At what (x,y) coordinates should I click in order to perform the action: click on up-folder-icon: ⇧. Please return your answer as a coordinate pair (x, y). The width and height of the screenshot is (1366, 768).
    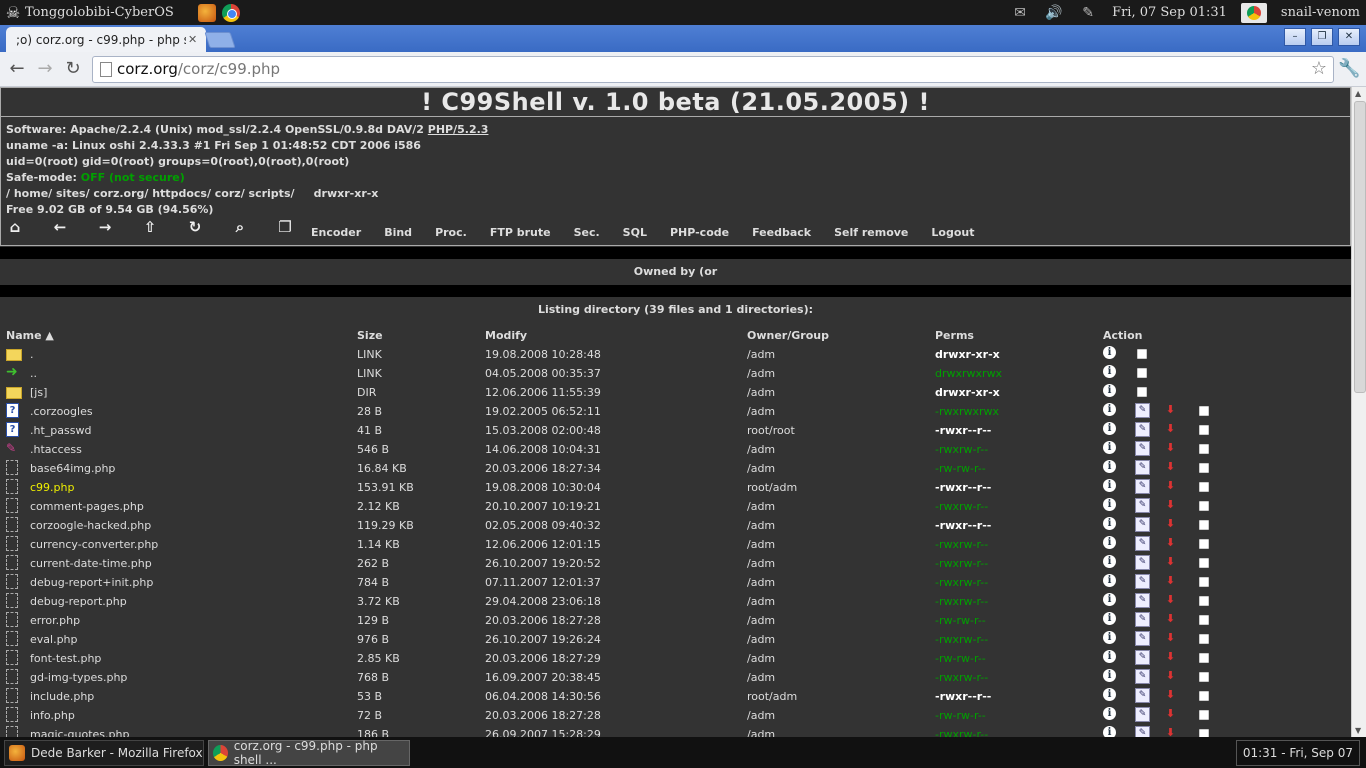
    Looking at the image, I should click on (150, 227).